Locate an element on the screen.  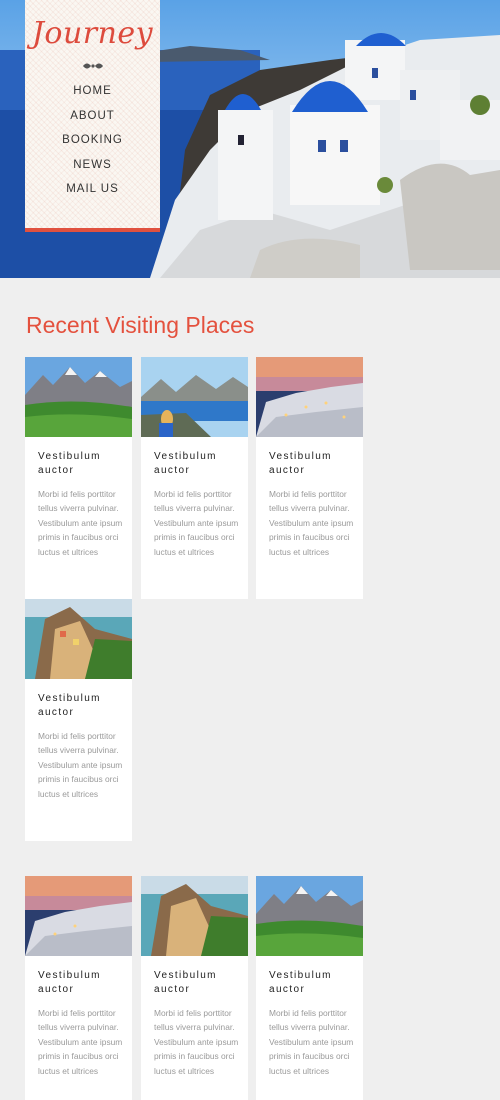
fjord-lookout-image is located at coordinates (194, 397).